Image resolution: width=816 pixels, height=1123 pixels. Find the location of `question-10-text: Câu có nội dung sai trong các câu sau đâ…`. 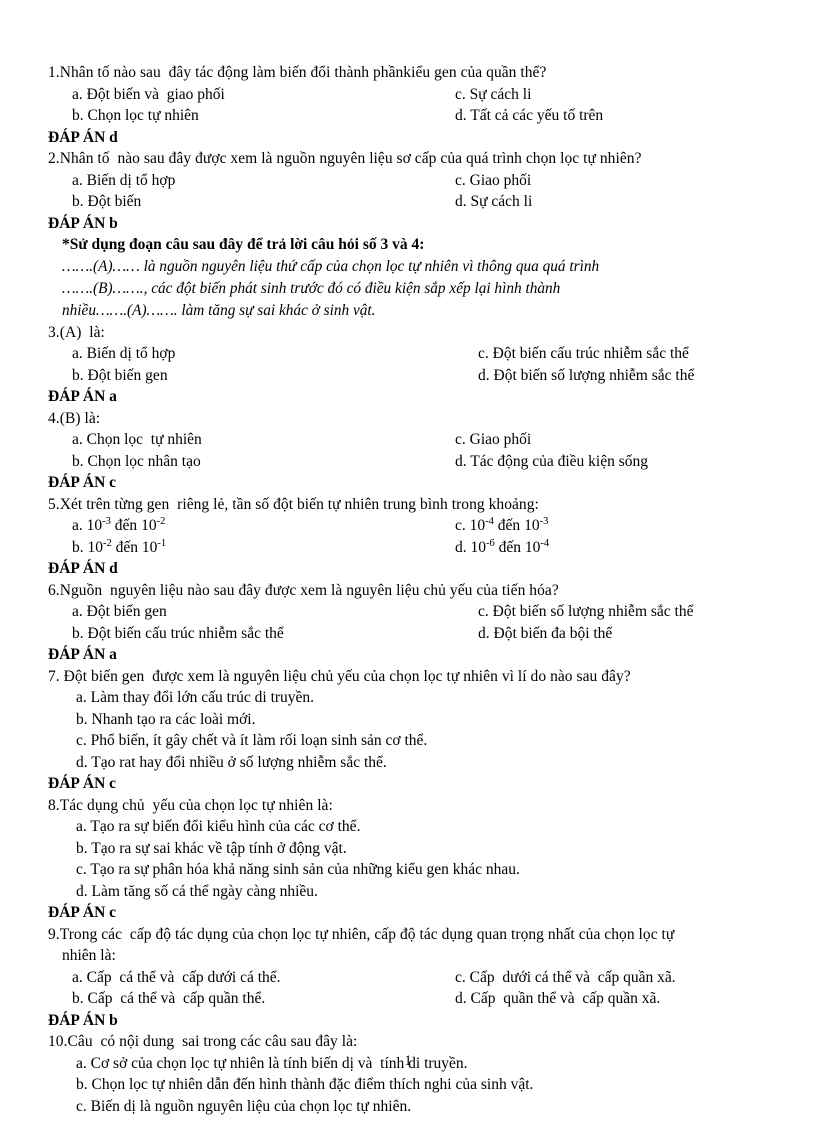

question-10-text: Câu có nội dung sai trong các câu sau đâ… is located at coordinates (212, 1041).